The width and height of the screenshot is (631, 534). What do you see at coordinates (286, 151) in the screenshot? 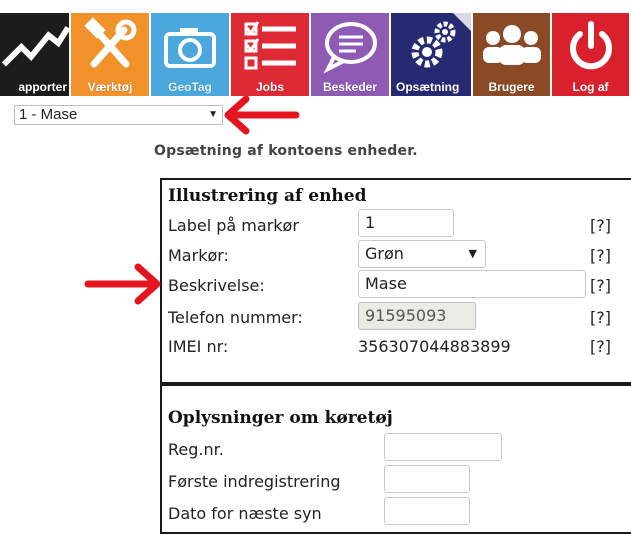
I see `page-heading: Opsætning af kontoens enheder.` at bounding box center [286, 151].